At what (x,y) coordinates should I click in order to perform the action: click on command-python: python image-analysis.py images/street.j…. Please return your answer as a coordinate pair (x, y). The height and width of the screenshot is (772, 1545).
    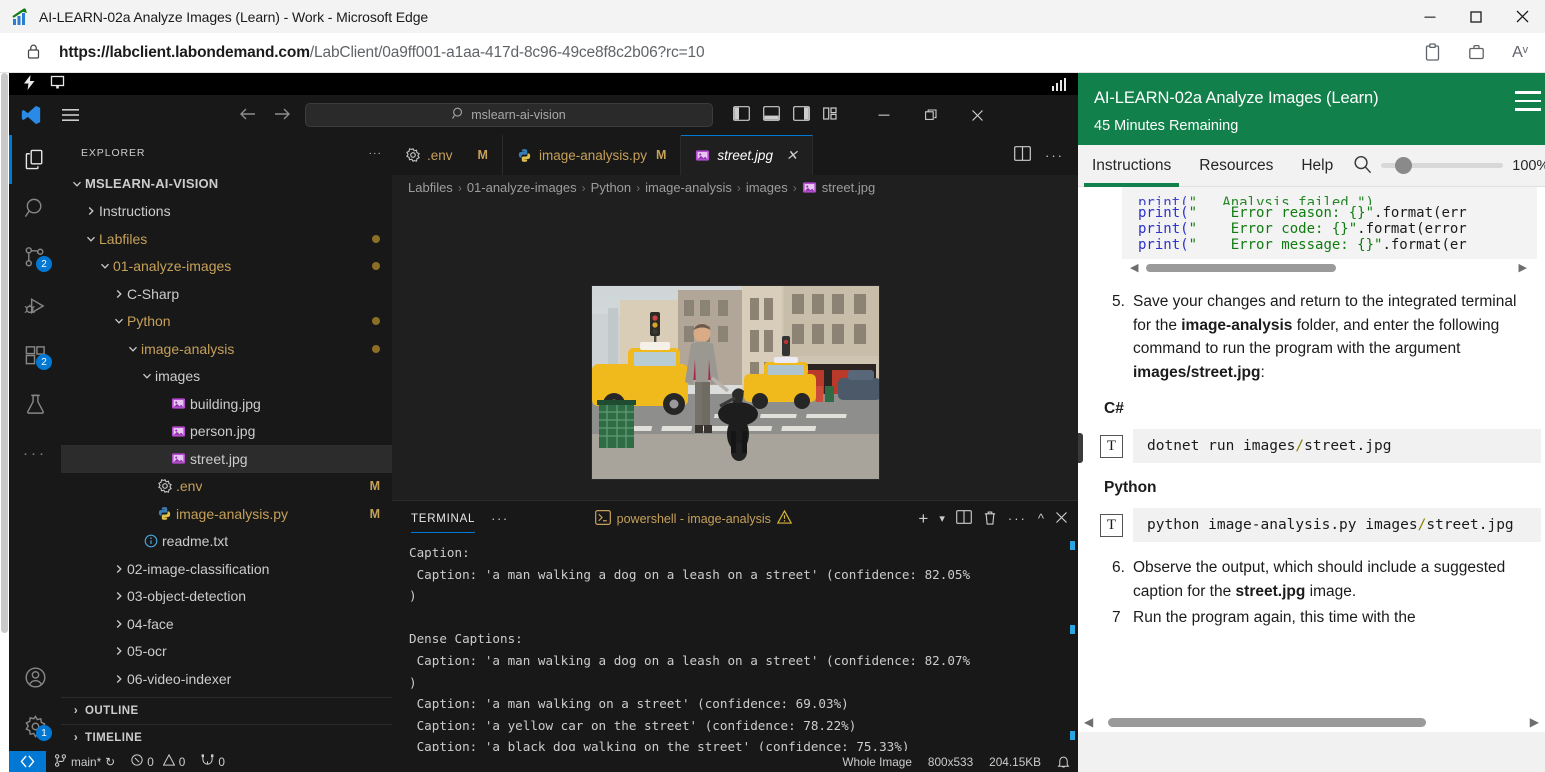
    Looking at the image, I should click on (1337, 525).